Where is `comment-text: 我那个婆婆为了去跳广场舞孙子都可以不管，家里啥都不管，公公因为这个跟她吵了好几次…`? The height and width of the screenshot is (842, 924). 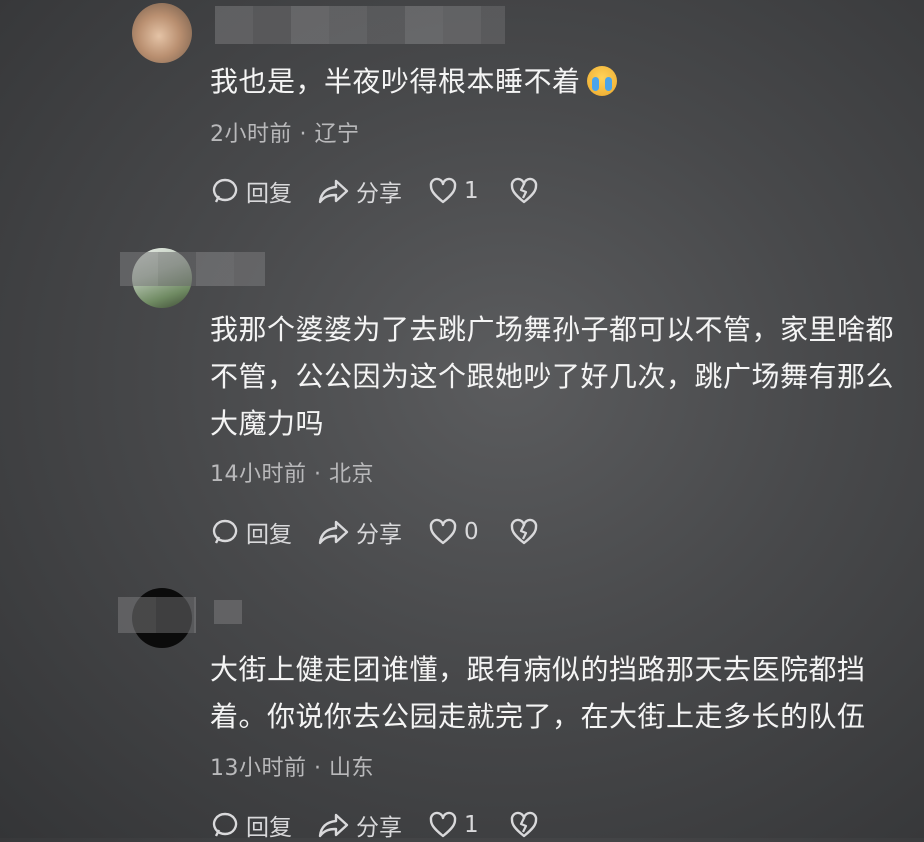
comment-text: 我那个婆婆为了去跳广场舞孙子都可以不管，家里啥都不管，公公因为这个跟她吵了好几次… is located at coordinates (555, 376).